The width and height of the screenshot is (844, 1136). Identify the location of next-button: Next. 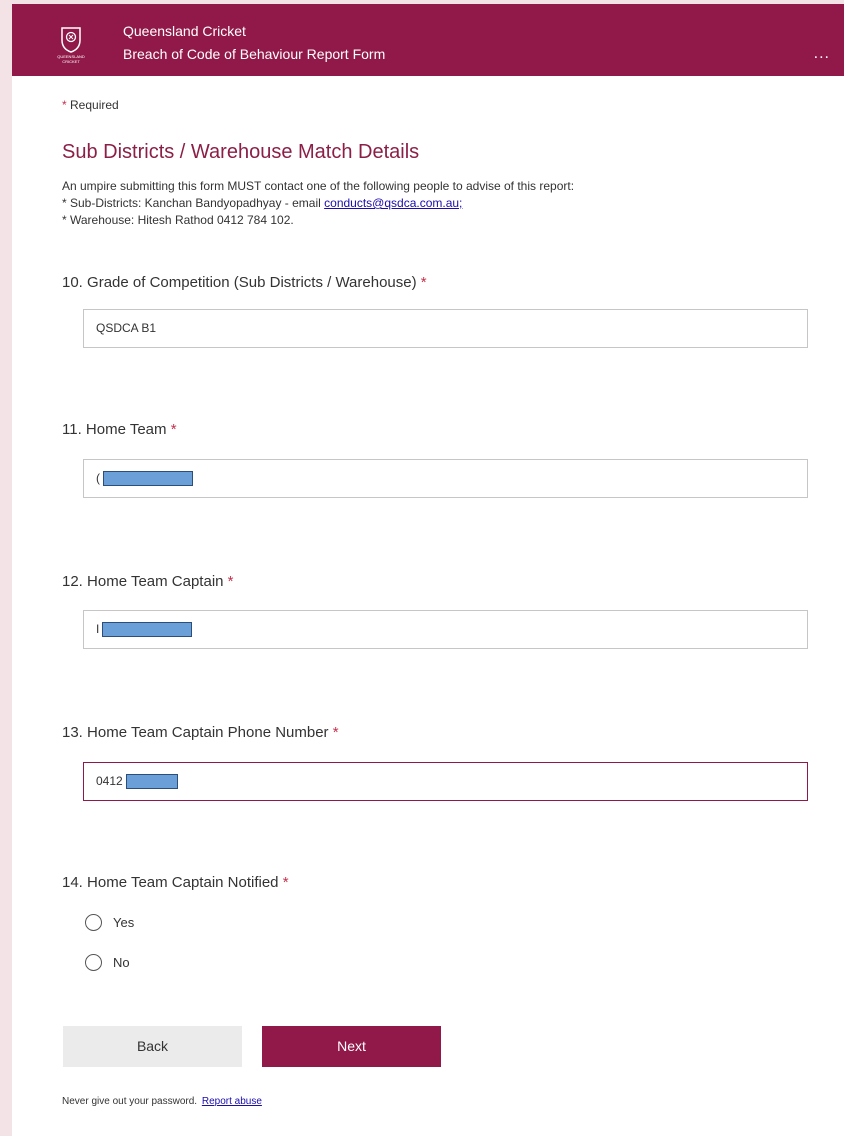
(351, 1046).